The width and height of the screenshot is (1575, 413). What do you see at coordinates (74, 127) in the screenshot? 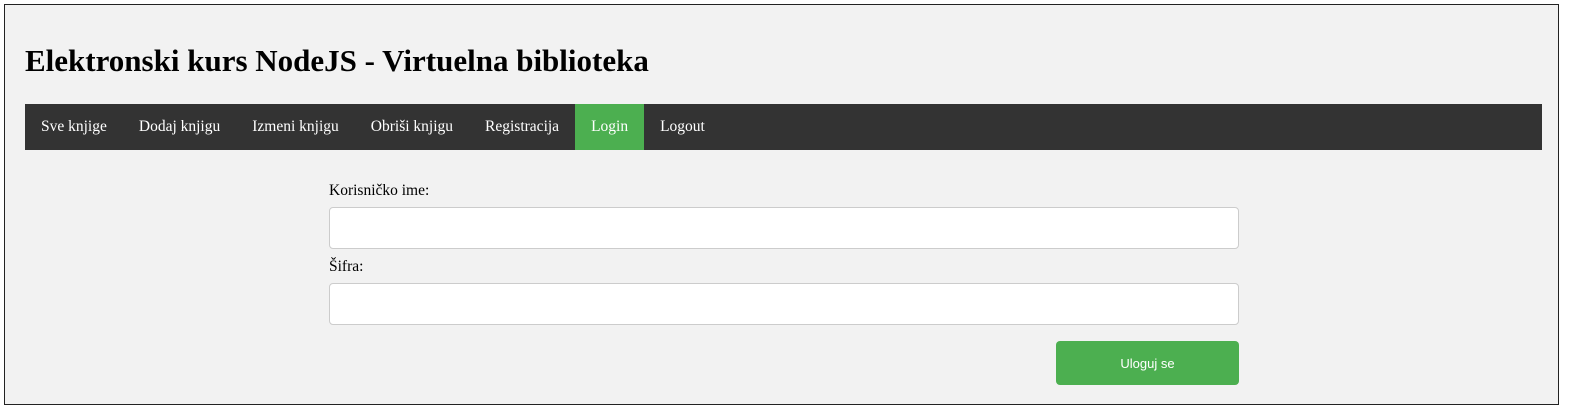
I see `nav-item-sve-knjige: Sve knjige` at bounding box center [74, 127].